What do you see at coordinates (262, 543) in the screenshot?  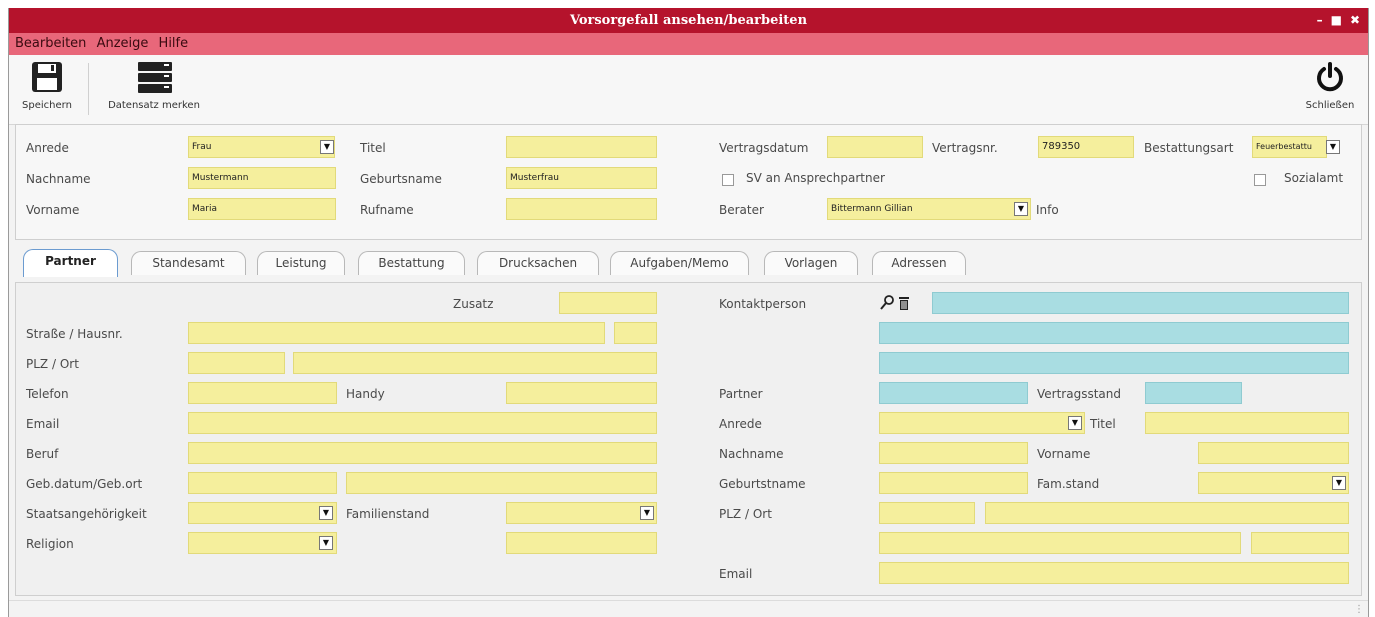 I see `religion-select` at bounding box center [262, 543].